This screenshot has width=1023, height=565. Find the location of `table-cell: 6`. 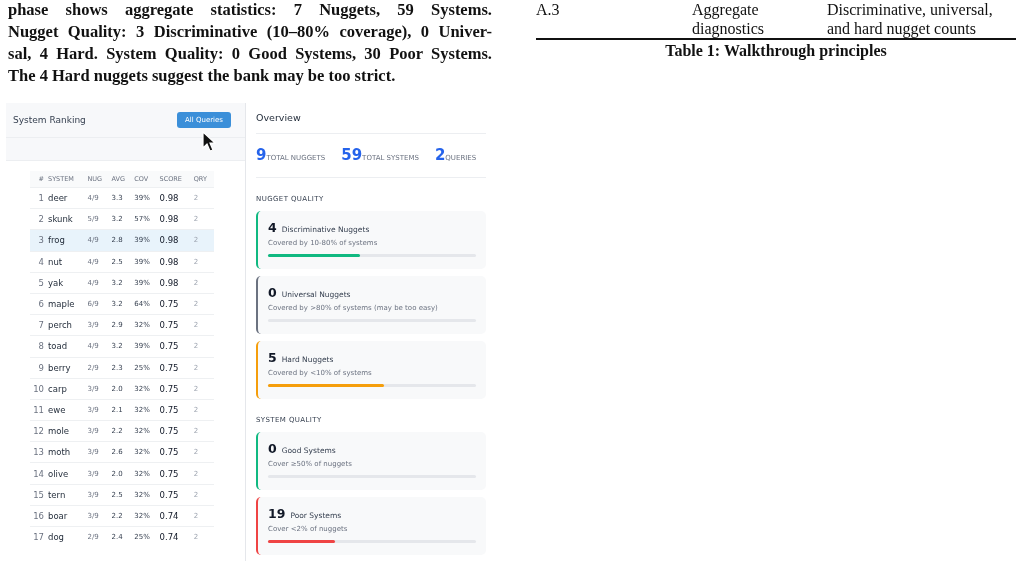

table-cell: 6 is located at coordinates (38, 304).